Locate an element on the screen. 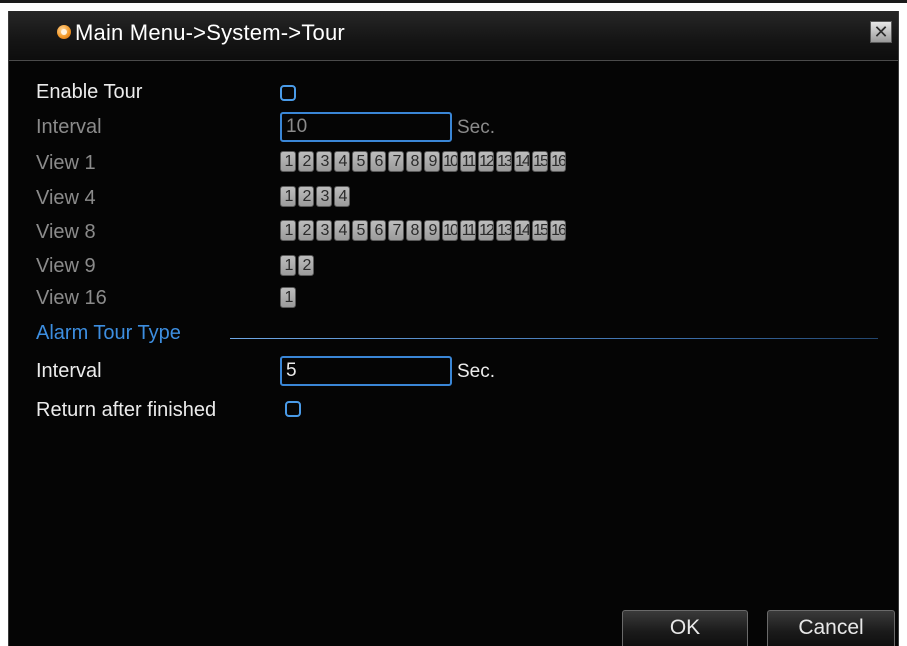 The image size is (907, 646). title-bar: Main Menu->System->Tour ✕ is located at coordinates (453, 36).